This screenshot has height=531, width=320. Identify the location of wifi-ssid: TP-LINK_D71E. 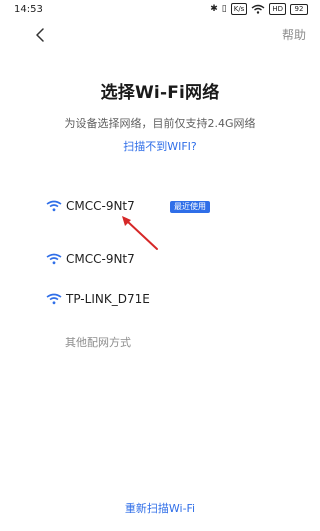
(108, 299).